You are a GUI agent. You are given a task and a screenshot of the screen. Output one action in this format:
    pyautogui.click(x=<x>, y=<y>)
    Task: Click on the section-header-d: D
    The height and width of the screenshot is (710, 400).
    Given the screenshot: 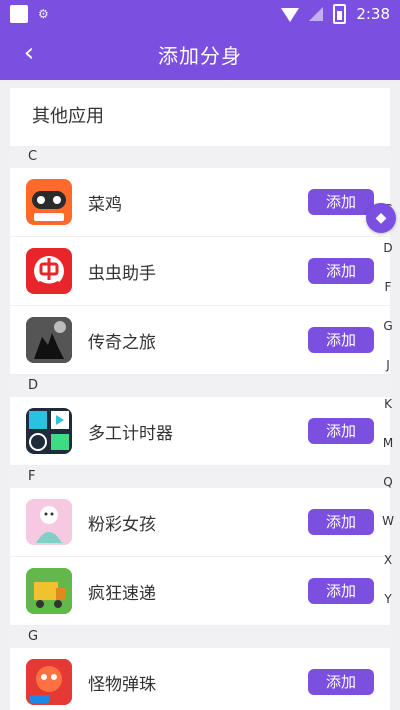 What is the action you would take?
    pyautogui.click(x=200, y=386)
    